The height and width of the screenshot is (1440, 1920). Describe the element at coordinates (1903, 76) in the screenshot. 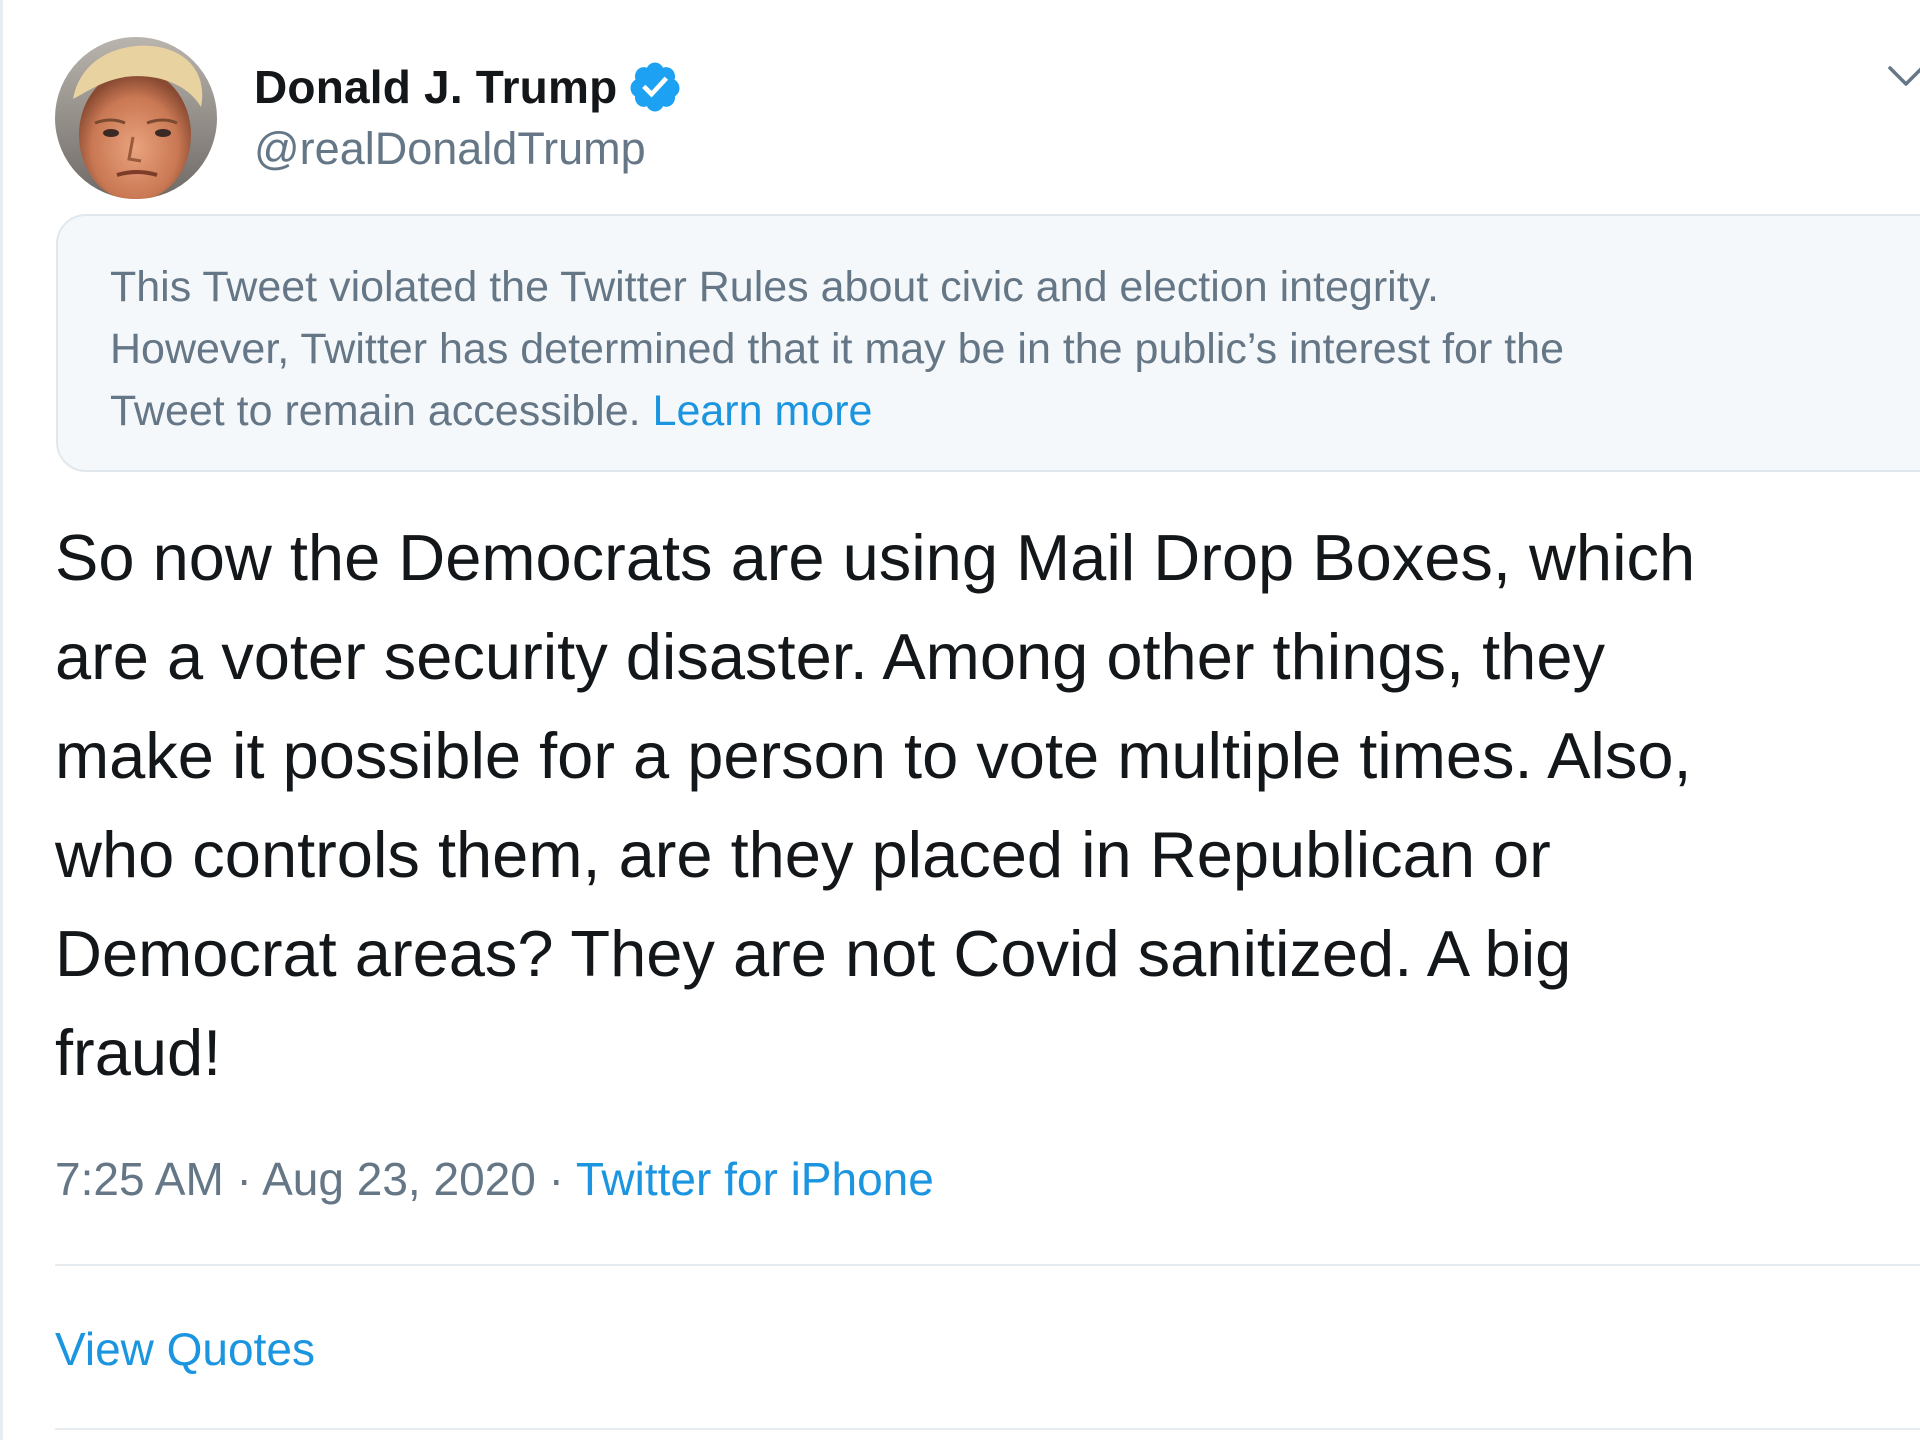

I see `chevron-down-icon` at that location.